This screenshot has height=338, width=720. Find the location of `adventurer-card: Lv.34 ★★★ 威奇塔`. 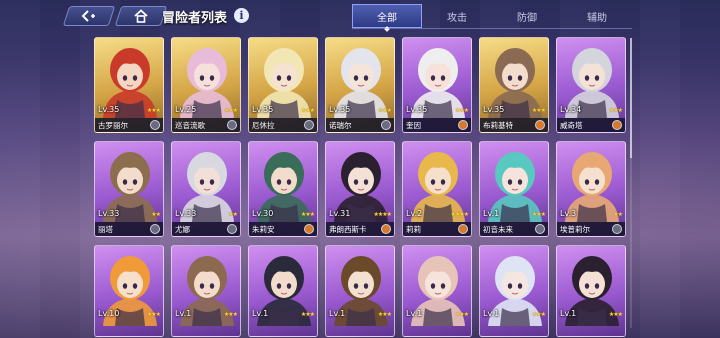

adventurer-card: Lv.34 ★★★ 威奇塔 is located at coordinates (591, 85).